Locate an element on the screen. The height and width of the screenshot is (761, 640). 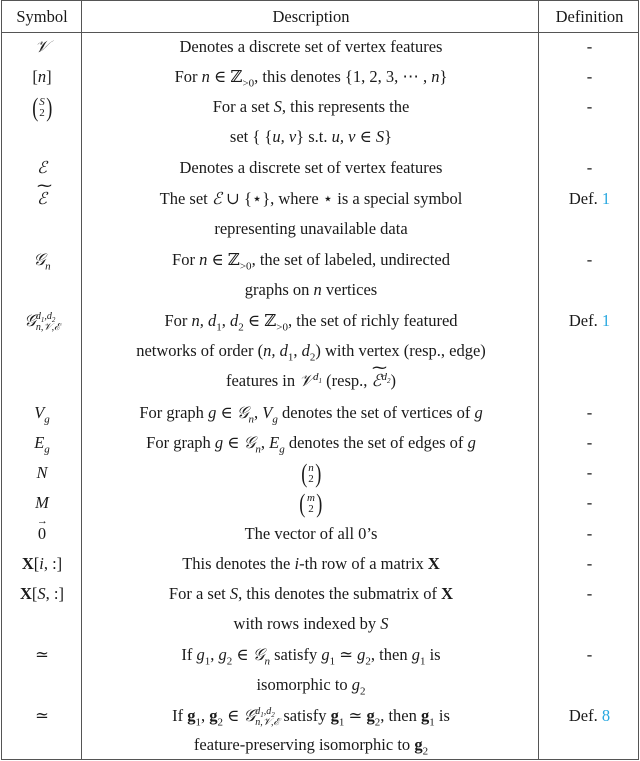
description-cell-cont: with rows indexed by S is located at coordinates (311, 623).